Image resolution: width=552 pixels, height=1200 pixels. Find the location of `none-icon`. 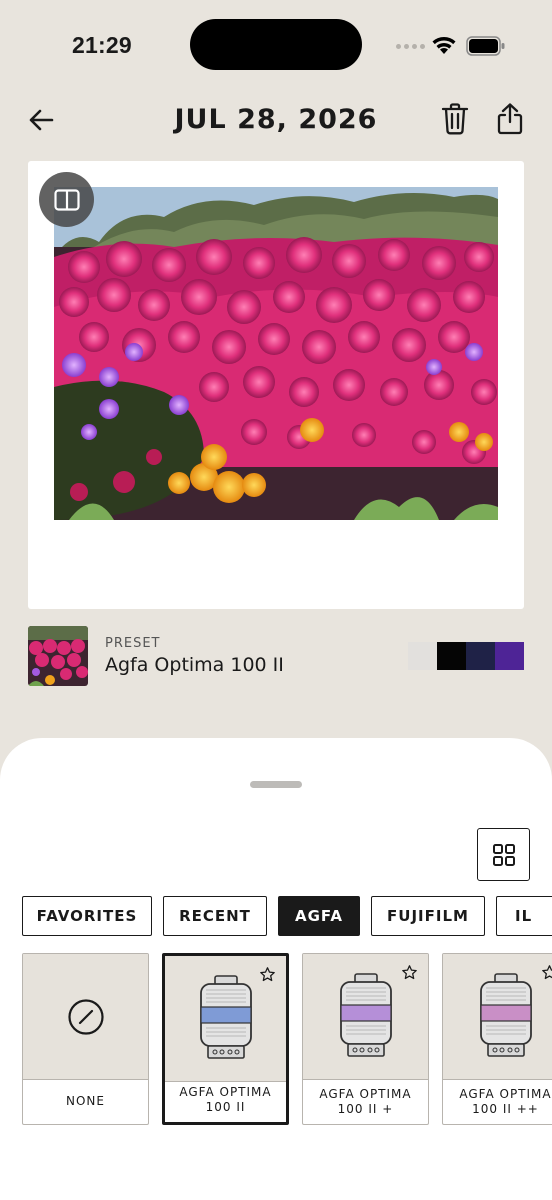

none-icon is located at coordinates (85, 1016).